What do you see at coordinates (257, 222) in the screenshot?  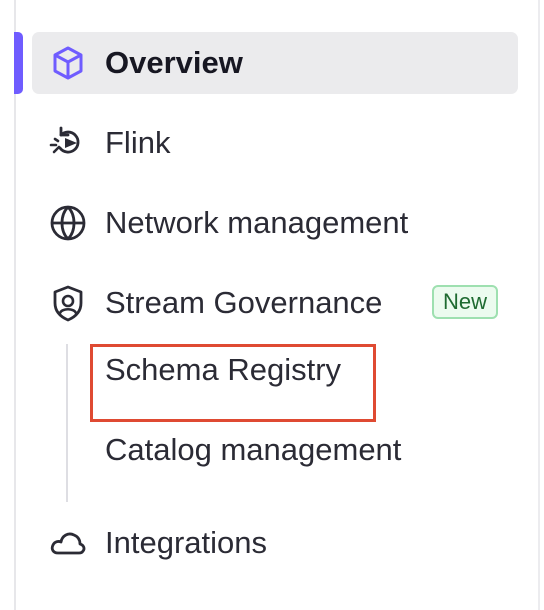 I see `nav-item-label: Network management` at bounding box center [257, 222].